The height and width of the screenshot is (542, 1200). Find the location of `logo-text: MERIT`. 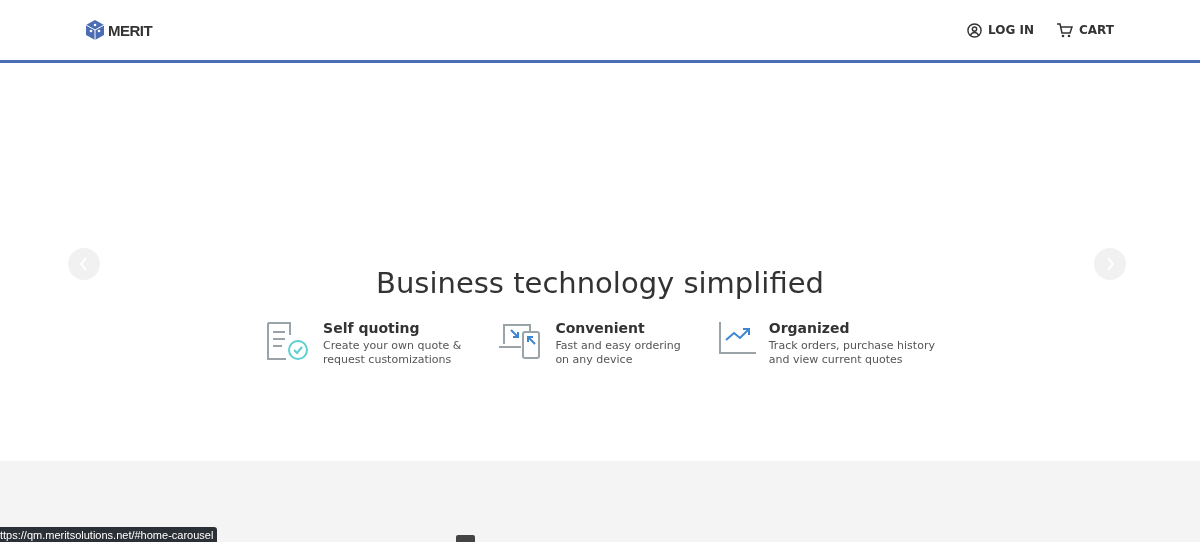

logo-text: MERIT is located at coordinates (130, 30).